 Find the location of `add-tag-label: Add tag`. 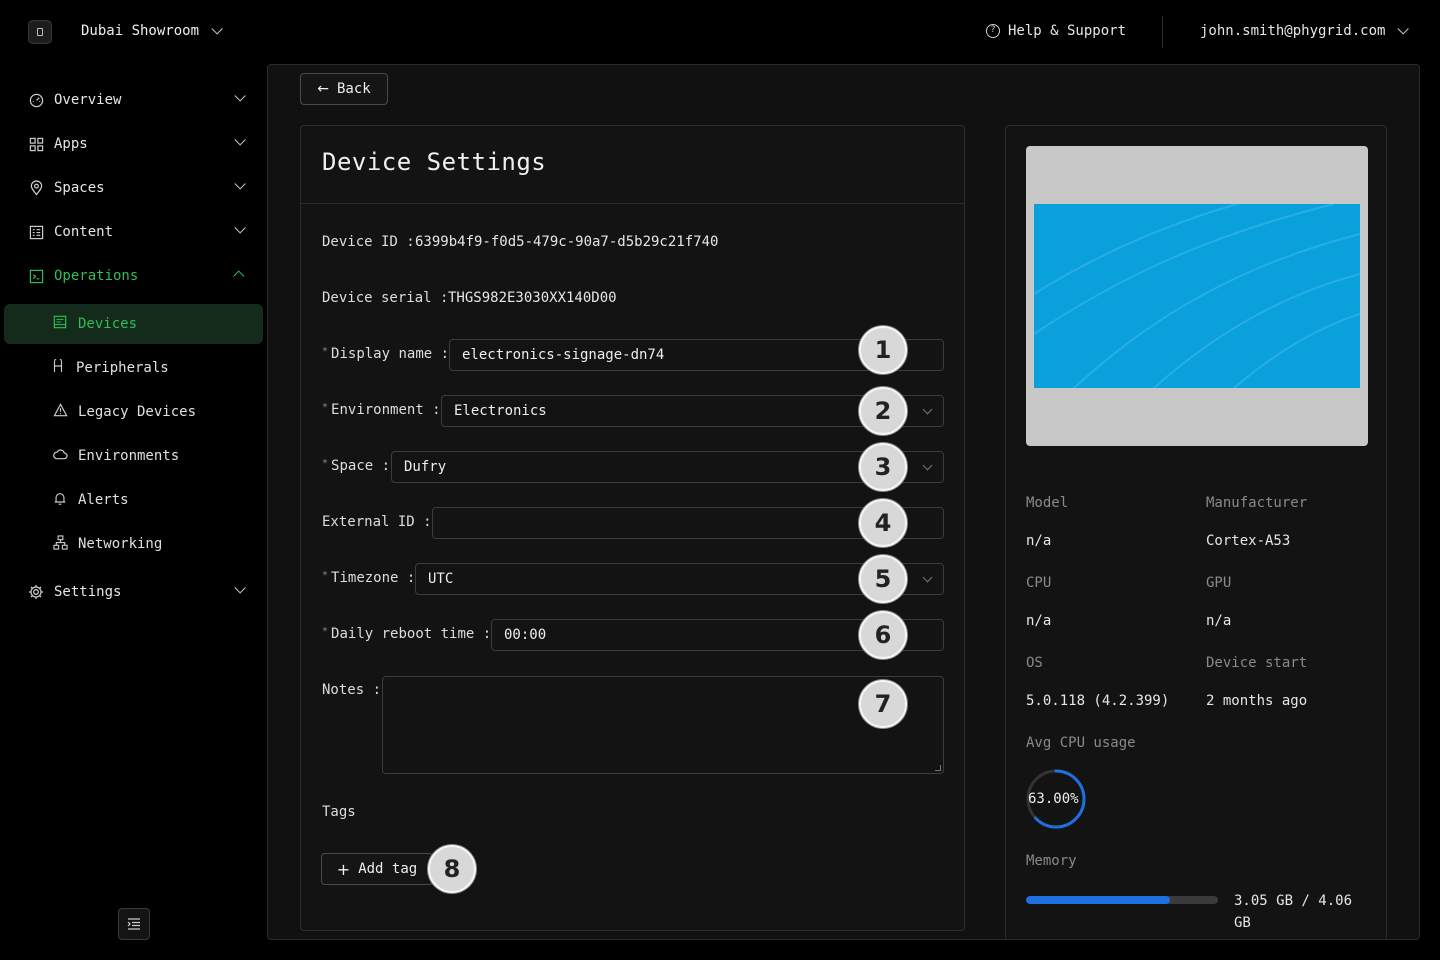

add-tag-label: Add tag is located at coordinates (388, 869).